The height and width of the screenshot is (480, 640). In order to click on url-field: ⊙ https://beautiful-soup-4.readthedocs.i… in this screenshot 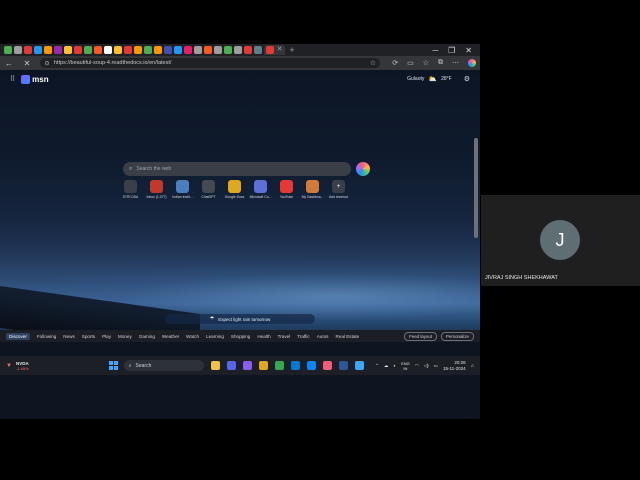, I will do `click(210, 63)`.